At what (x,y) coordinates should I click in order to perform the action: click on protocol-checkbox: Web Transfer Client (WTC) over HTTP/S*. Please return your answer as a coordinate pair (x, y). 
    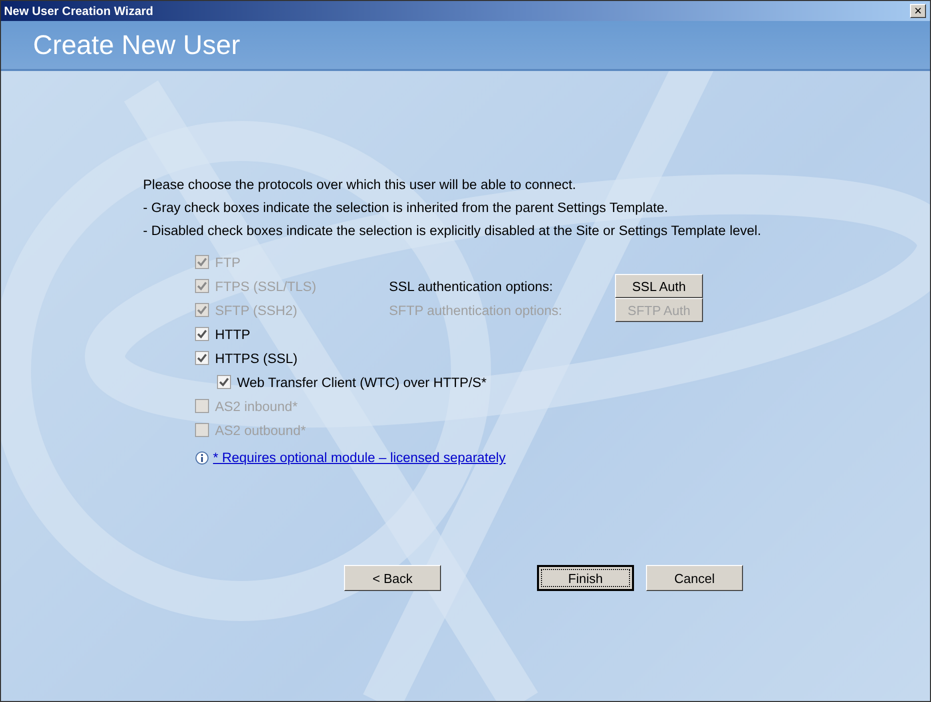
    Looking at the image, I should click on (341, 382).